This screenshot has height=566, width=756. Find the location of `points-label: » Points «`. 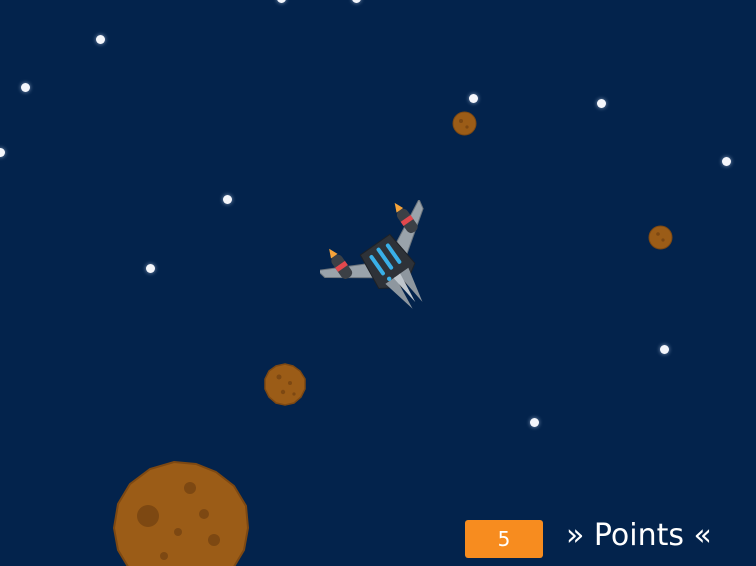

points-label: » Points « is located at coordinates (639, 535).